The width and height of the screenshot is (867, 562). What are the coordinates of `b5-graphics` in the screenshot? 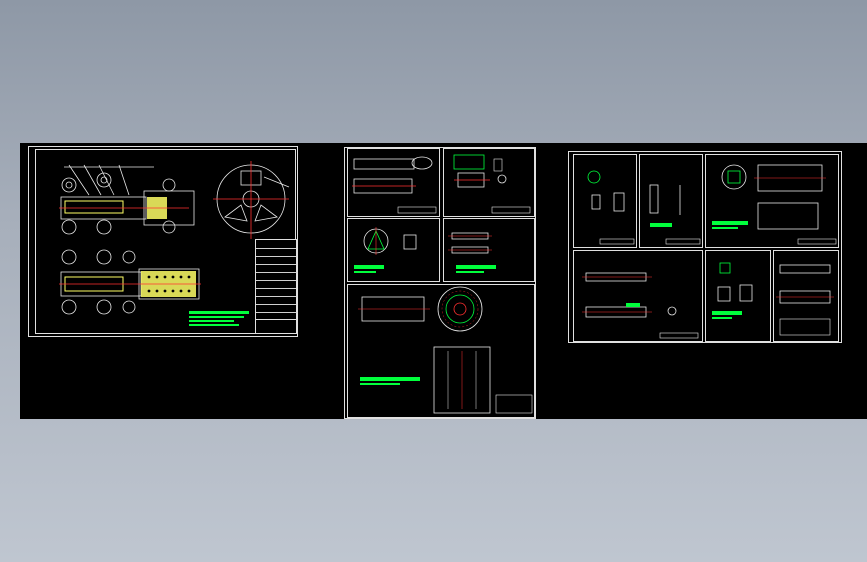 It's located at (732, 290).